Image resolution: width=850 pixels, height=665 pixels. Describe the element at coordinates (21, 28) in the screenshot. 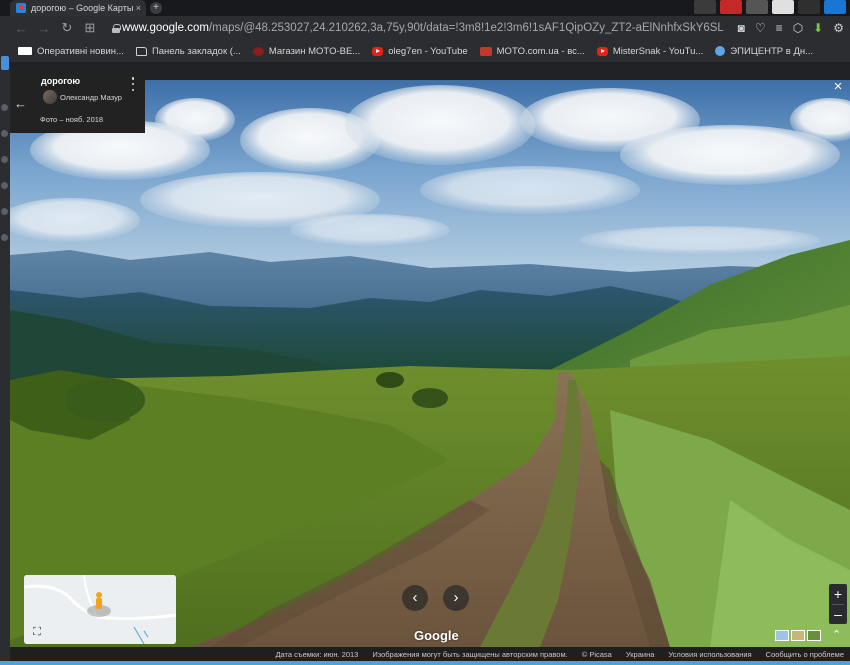

I see `back-button: ←` at that location.